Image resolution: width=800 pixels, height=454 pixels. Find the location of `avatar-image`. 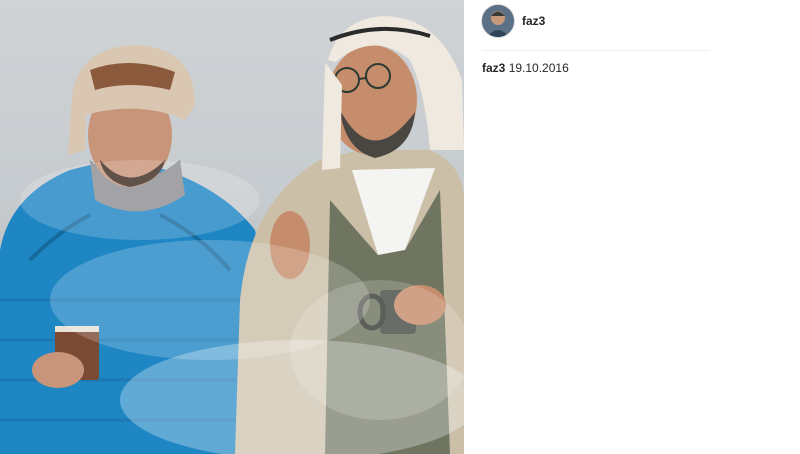

avatar-image is located at coordinates (498, 21).